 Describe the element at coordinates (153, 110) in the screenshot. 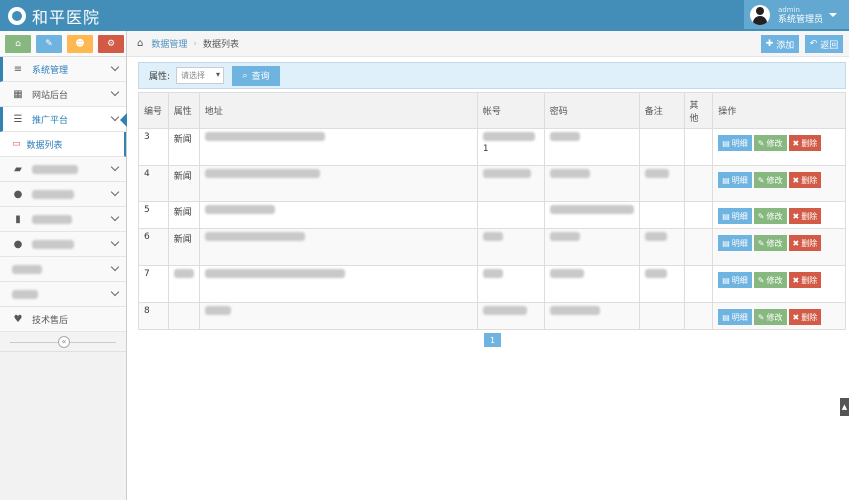

I see `column-header: 编号` at that location.